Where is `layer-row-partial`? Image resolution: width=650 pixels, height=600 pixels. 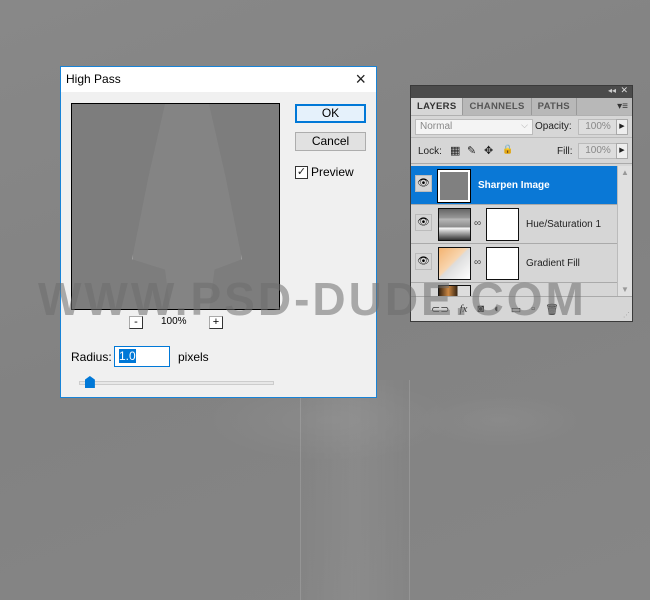
layer-row-partial is located at coordinates (514, 289).